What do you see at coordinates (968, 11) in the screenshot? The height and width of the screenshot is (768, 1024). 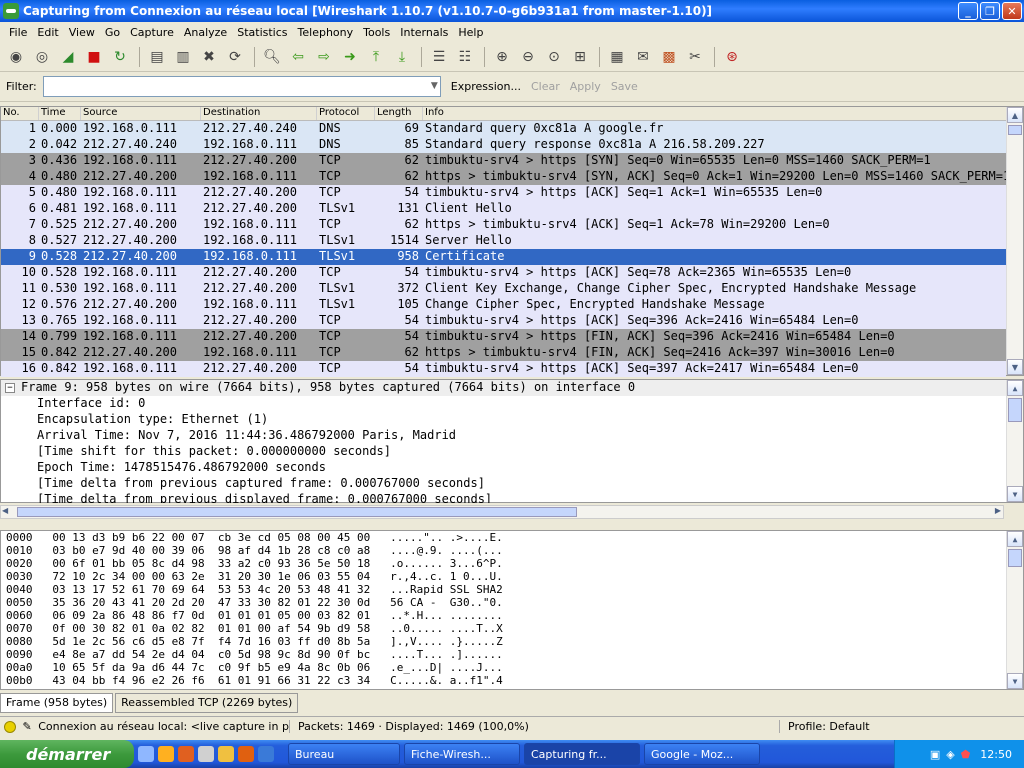 I see `minimize-button: _` at bounding box center [968, 11].